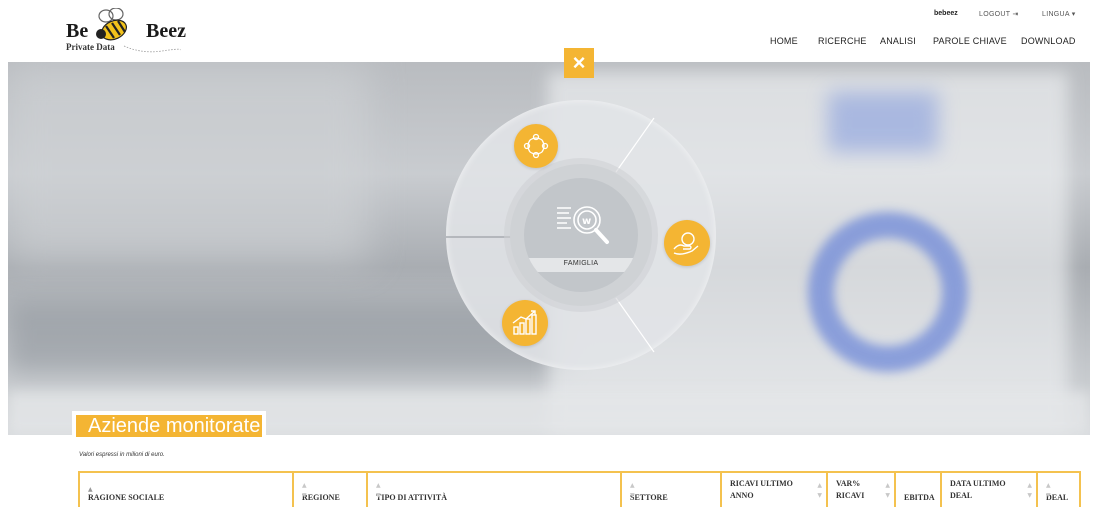 The height and width of the screenshot is (507, 1098). Describe the element at coordinates (898, 41) in the screenshot. I see `nav-analisi: ANALISI` at that location.